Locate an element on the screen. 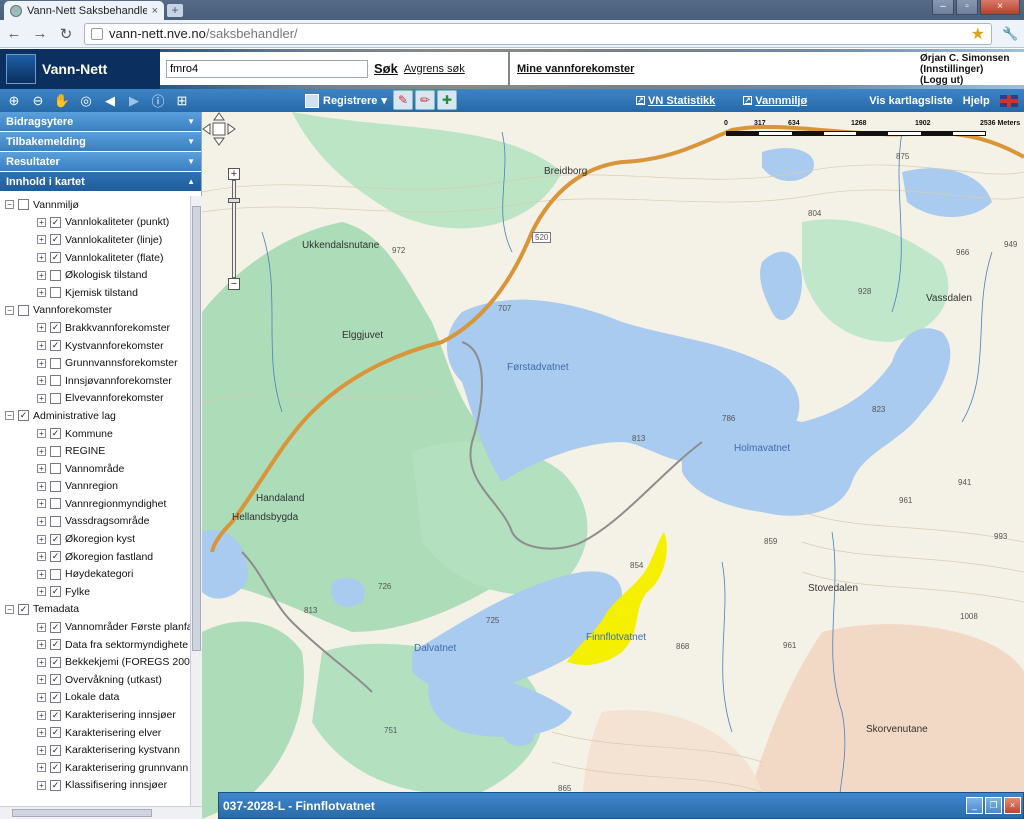  layer-group: − Vannmiljø is located at coordinates (95, 205).